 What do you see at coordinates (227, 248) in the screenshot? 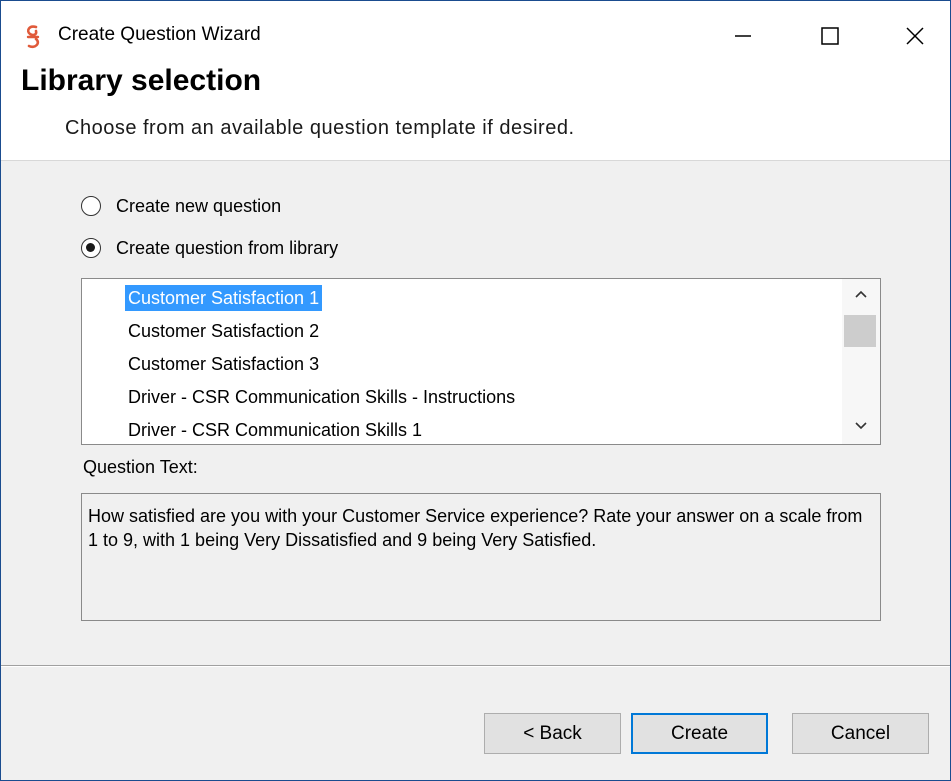
I see `create-from-library-label: Create question from library` at bounding box center [227, 248].